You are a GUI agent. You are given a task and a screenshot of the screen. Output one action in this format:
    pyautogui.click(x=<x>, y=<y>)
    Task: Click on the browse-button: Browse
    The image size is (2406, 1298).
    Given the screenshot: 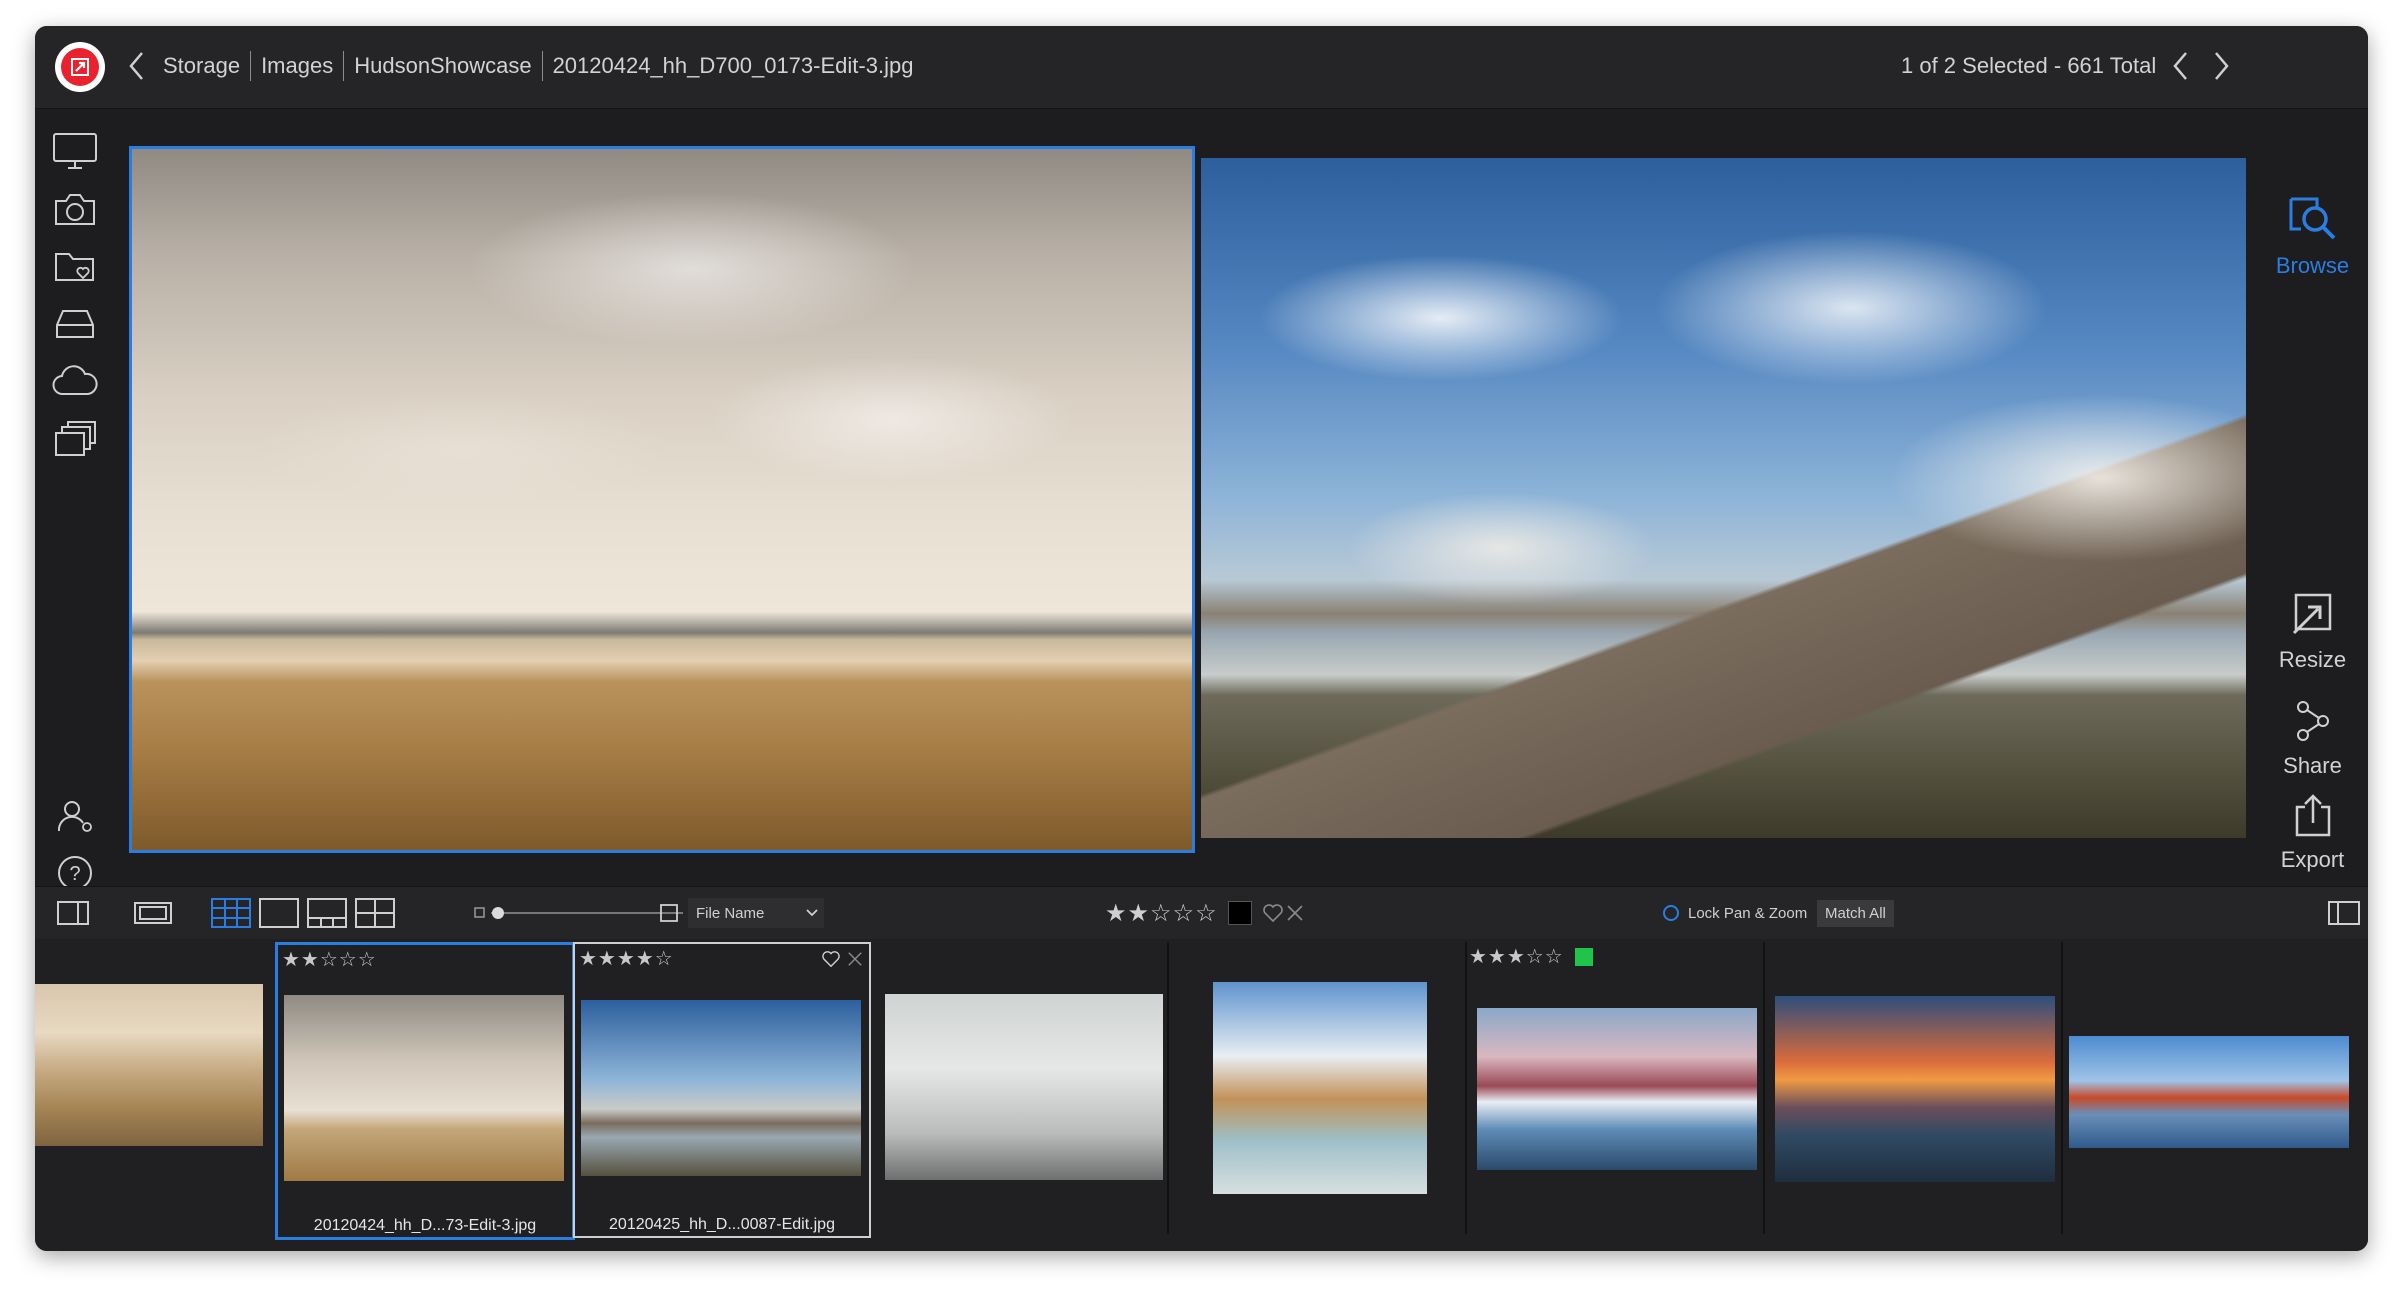 What is the action you would take?
    pyautogui.click(x=2312, y=236)
    